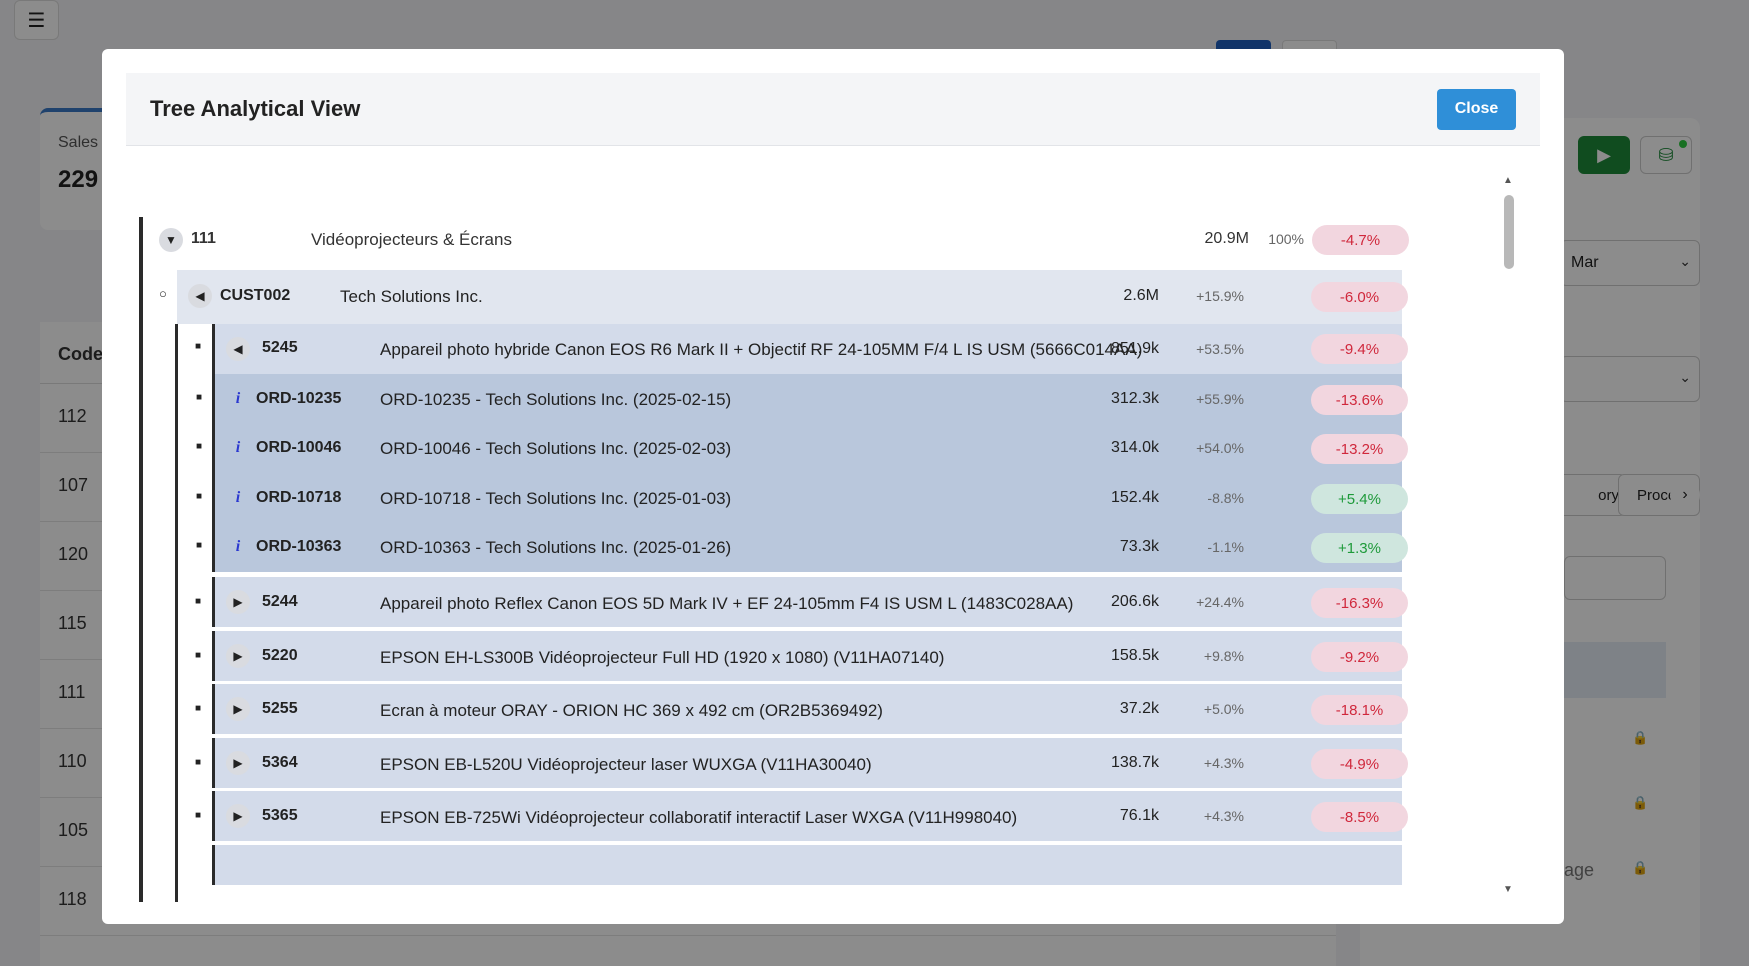 Image resolution: width=1749 pixels, height=966 pixels. What do you see at coordinates (1220, 399) in the screenshot?
I see `order-share: +55.9%` at bounding box center [1220, 399].